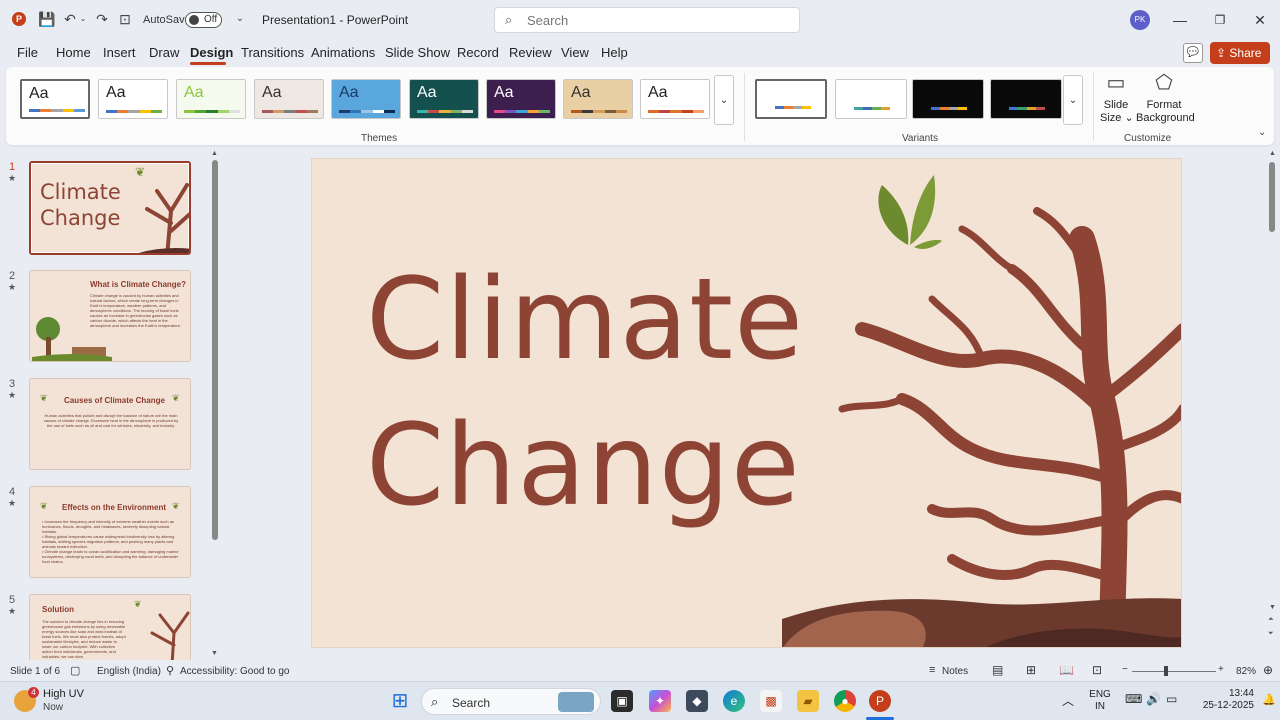  I want to click on accessibility-status: Accessibility: Good to go, so click(235, 671).